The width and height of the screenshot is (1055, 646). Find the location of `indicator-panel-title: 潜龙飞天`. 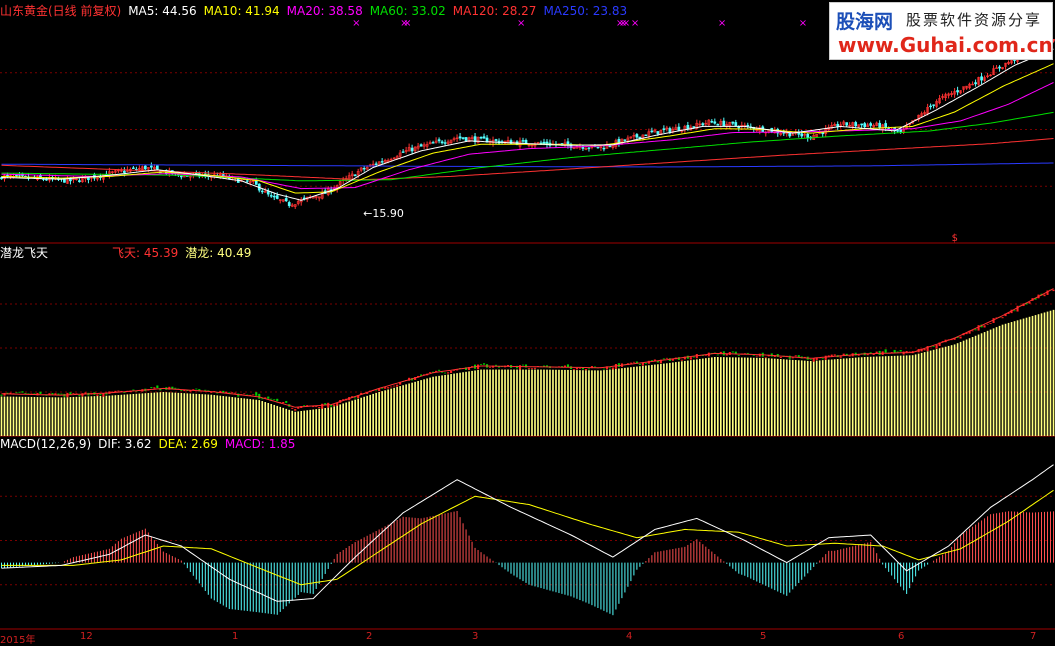

indicator-panel-title: 潜龙飞天 is located at coordinates (24, 253).